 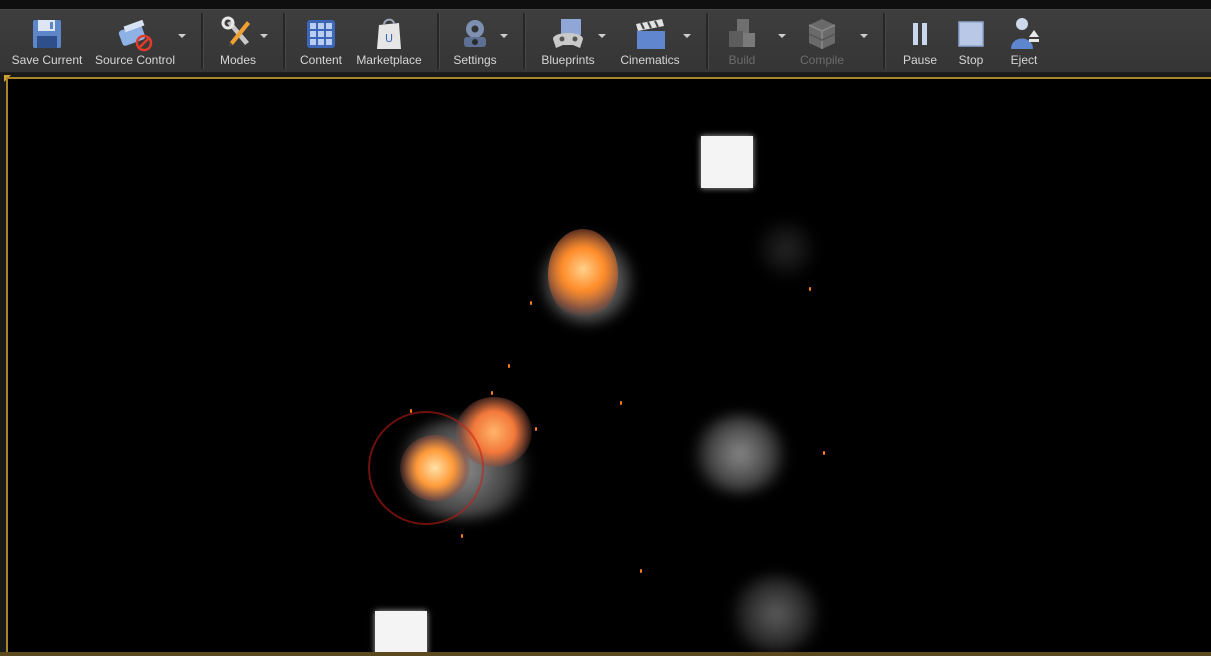 What do you see at coordinates (426, 468) in the screenshot?
I see `shockwave-ring` at bounding box center [426, 468].